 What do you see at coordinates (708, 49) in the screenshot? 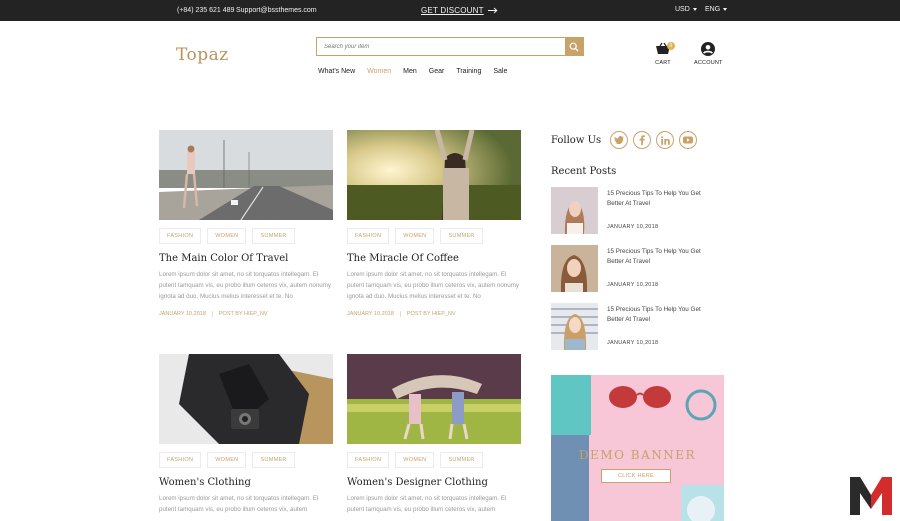
I see `user-icon` at bounding box center [708, 49].